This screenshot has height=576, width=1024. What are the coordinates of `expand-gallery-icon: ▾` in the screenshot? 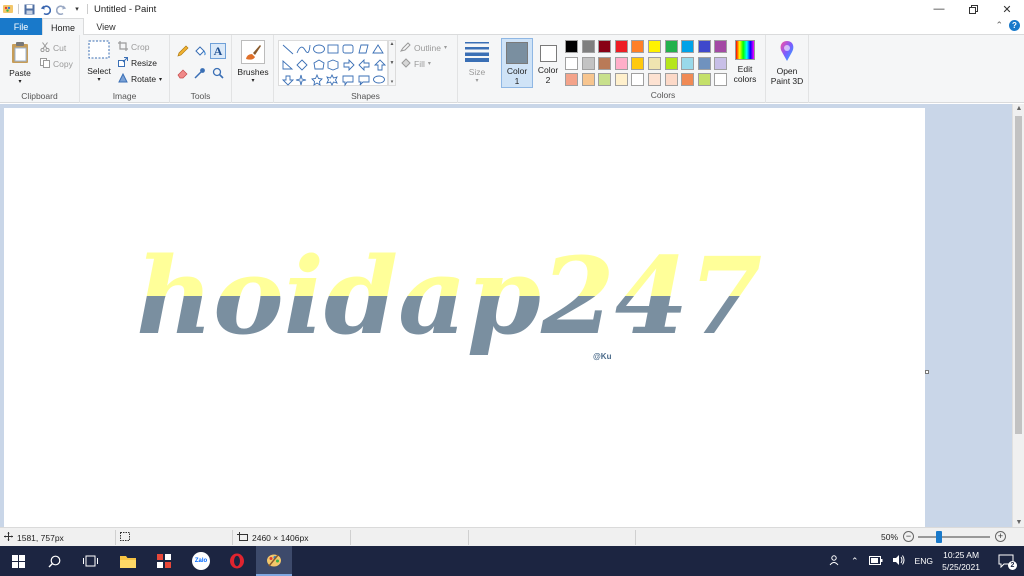 It's located at (392, 82).